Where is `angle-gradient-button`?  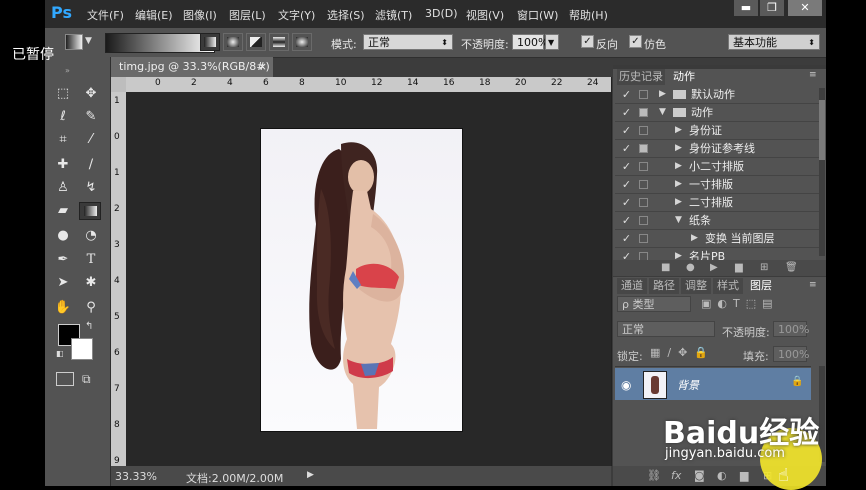
angle-gradient-button is located at coordinates (256, 42).